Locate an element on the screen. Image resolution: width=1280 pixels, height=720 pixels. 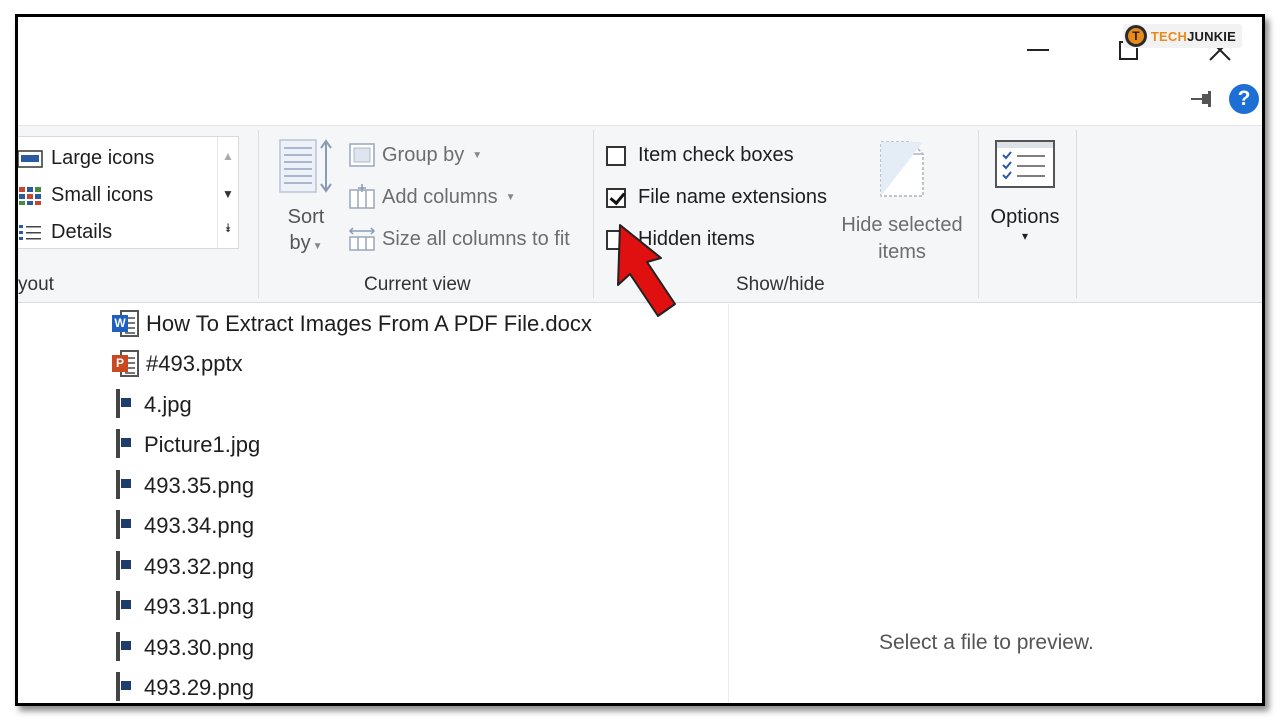
item-check-boxes-label: Item check boxes is located at coordinates (716, 155).